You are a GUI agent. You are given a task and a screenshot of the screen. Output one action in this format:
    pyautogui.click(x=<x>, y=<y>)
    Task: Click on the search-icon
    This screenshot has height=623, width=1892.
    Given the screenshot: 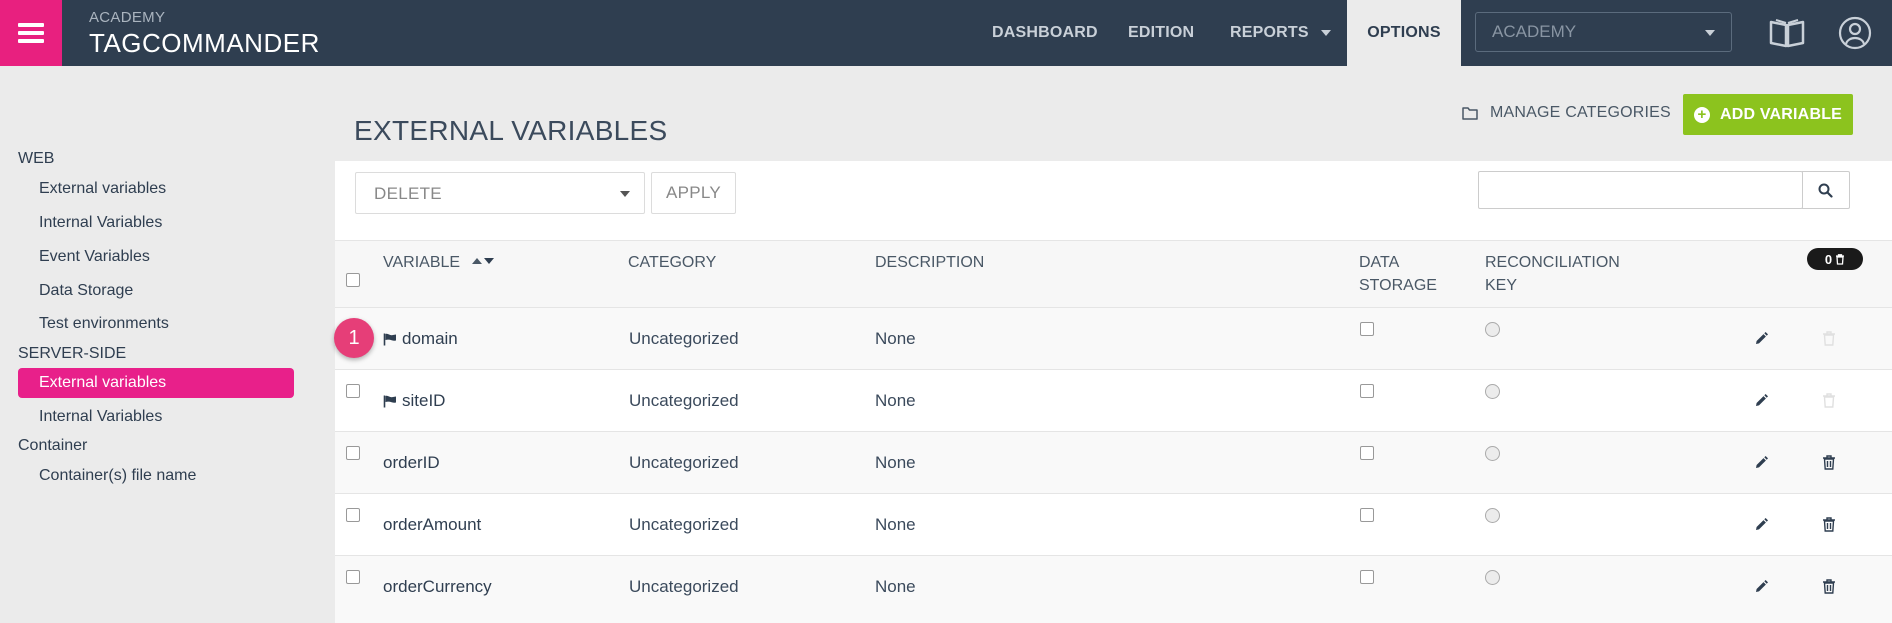 What is the action you would take?
    pyautogui.click(x=1825, y=190)
    